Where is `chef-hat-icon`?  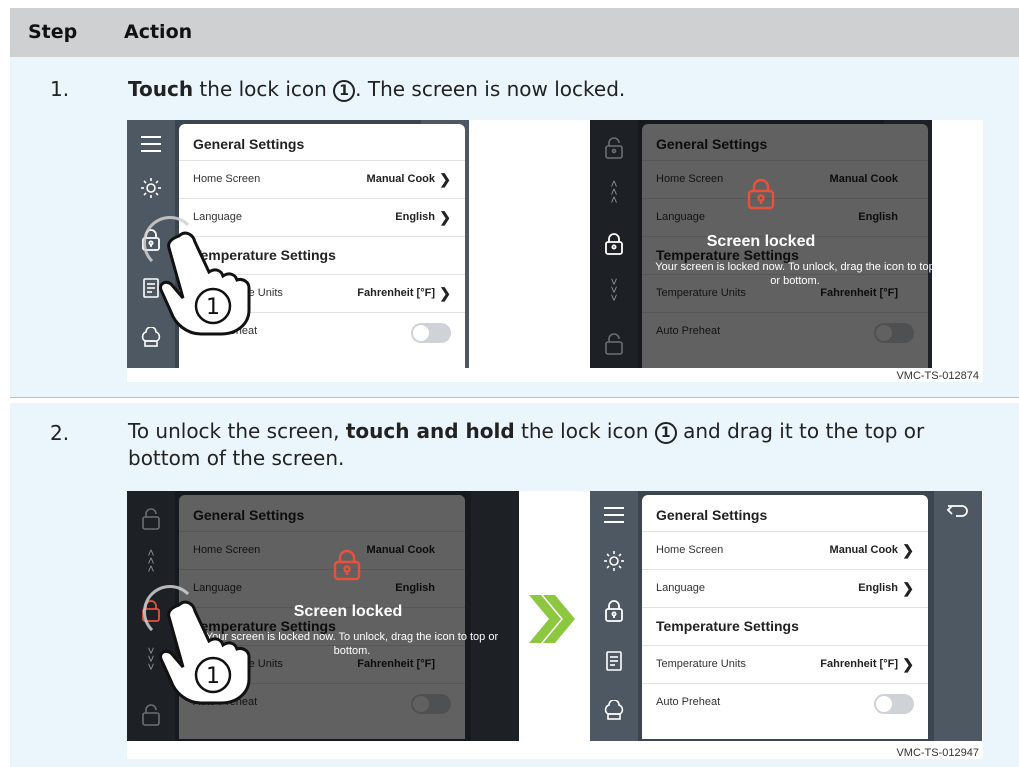
chef-hat-icon is located at coordinates (614, 711).